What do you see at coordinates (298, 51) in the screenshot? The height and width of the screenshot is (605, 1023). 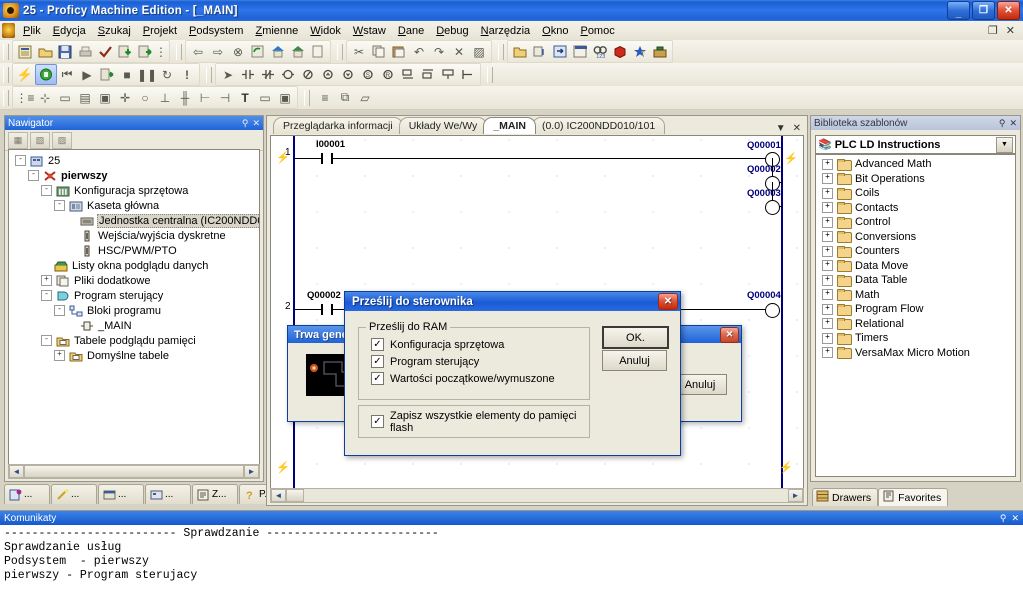 I see `set-home-icon` at bounding box center [298, 51].